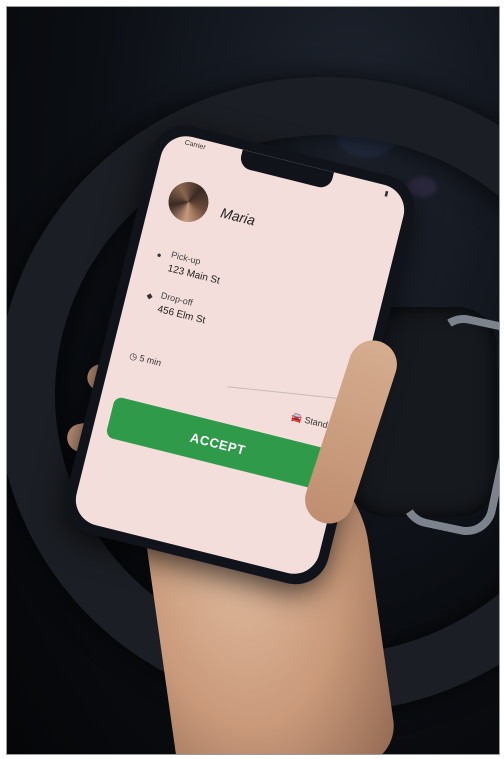 This screenshot has width=504, height=759. What do you see at coordinates (181, 315) in the screenshot?
I see `dropoff-address: 456 Elm St` at bounding box center [181, 315].